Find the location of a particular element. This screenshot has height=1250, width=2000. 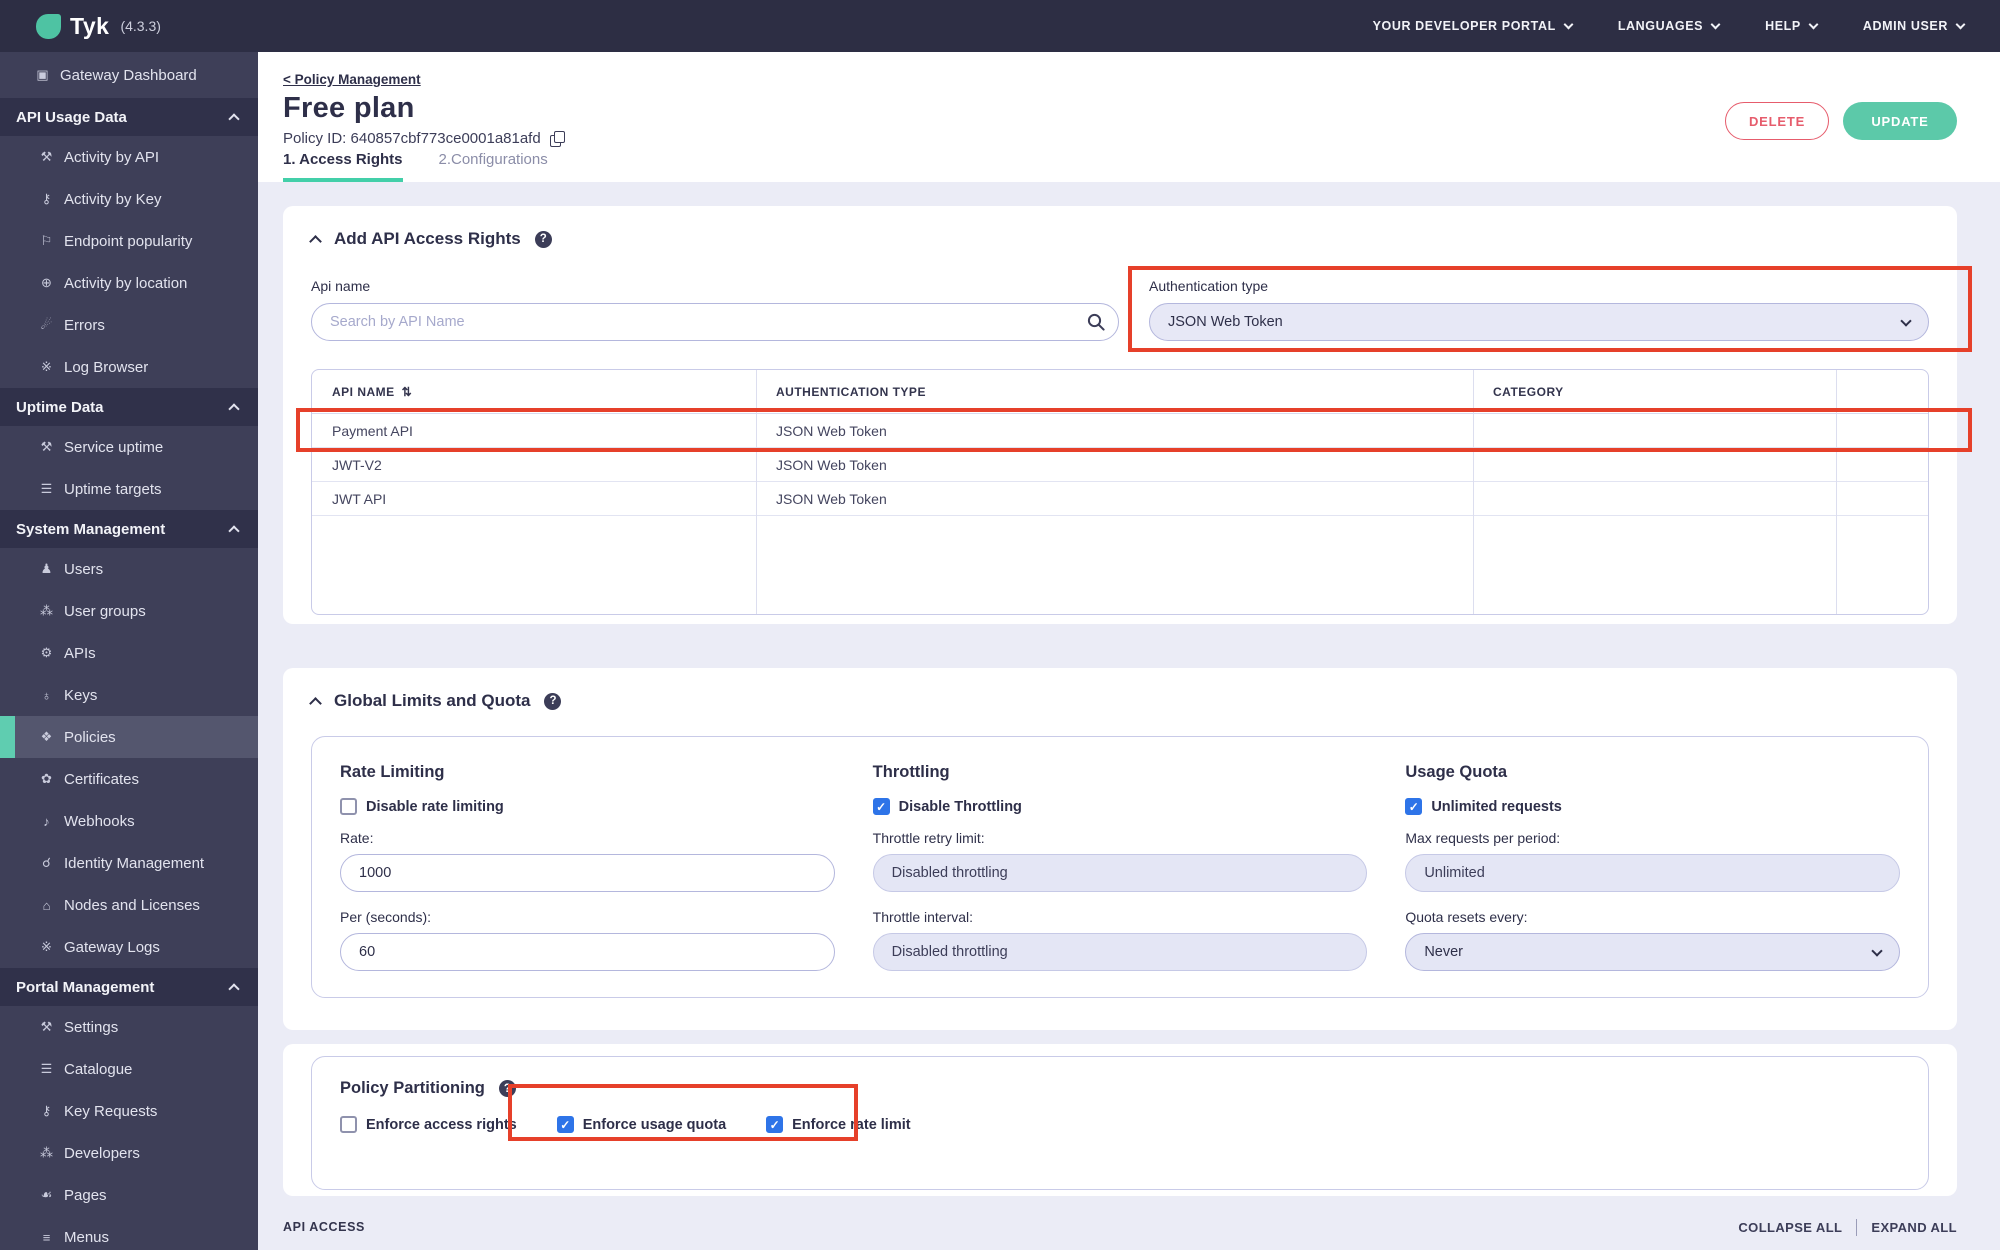

api-access-section-header: API ACCESS is located at coordinates (324, 1227).